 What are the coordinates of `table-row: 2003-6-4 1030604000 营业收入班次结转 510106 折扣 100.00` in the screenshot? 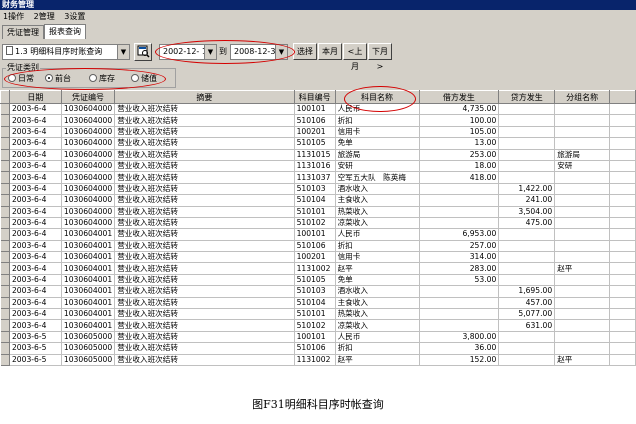 It's located at (318, 120).